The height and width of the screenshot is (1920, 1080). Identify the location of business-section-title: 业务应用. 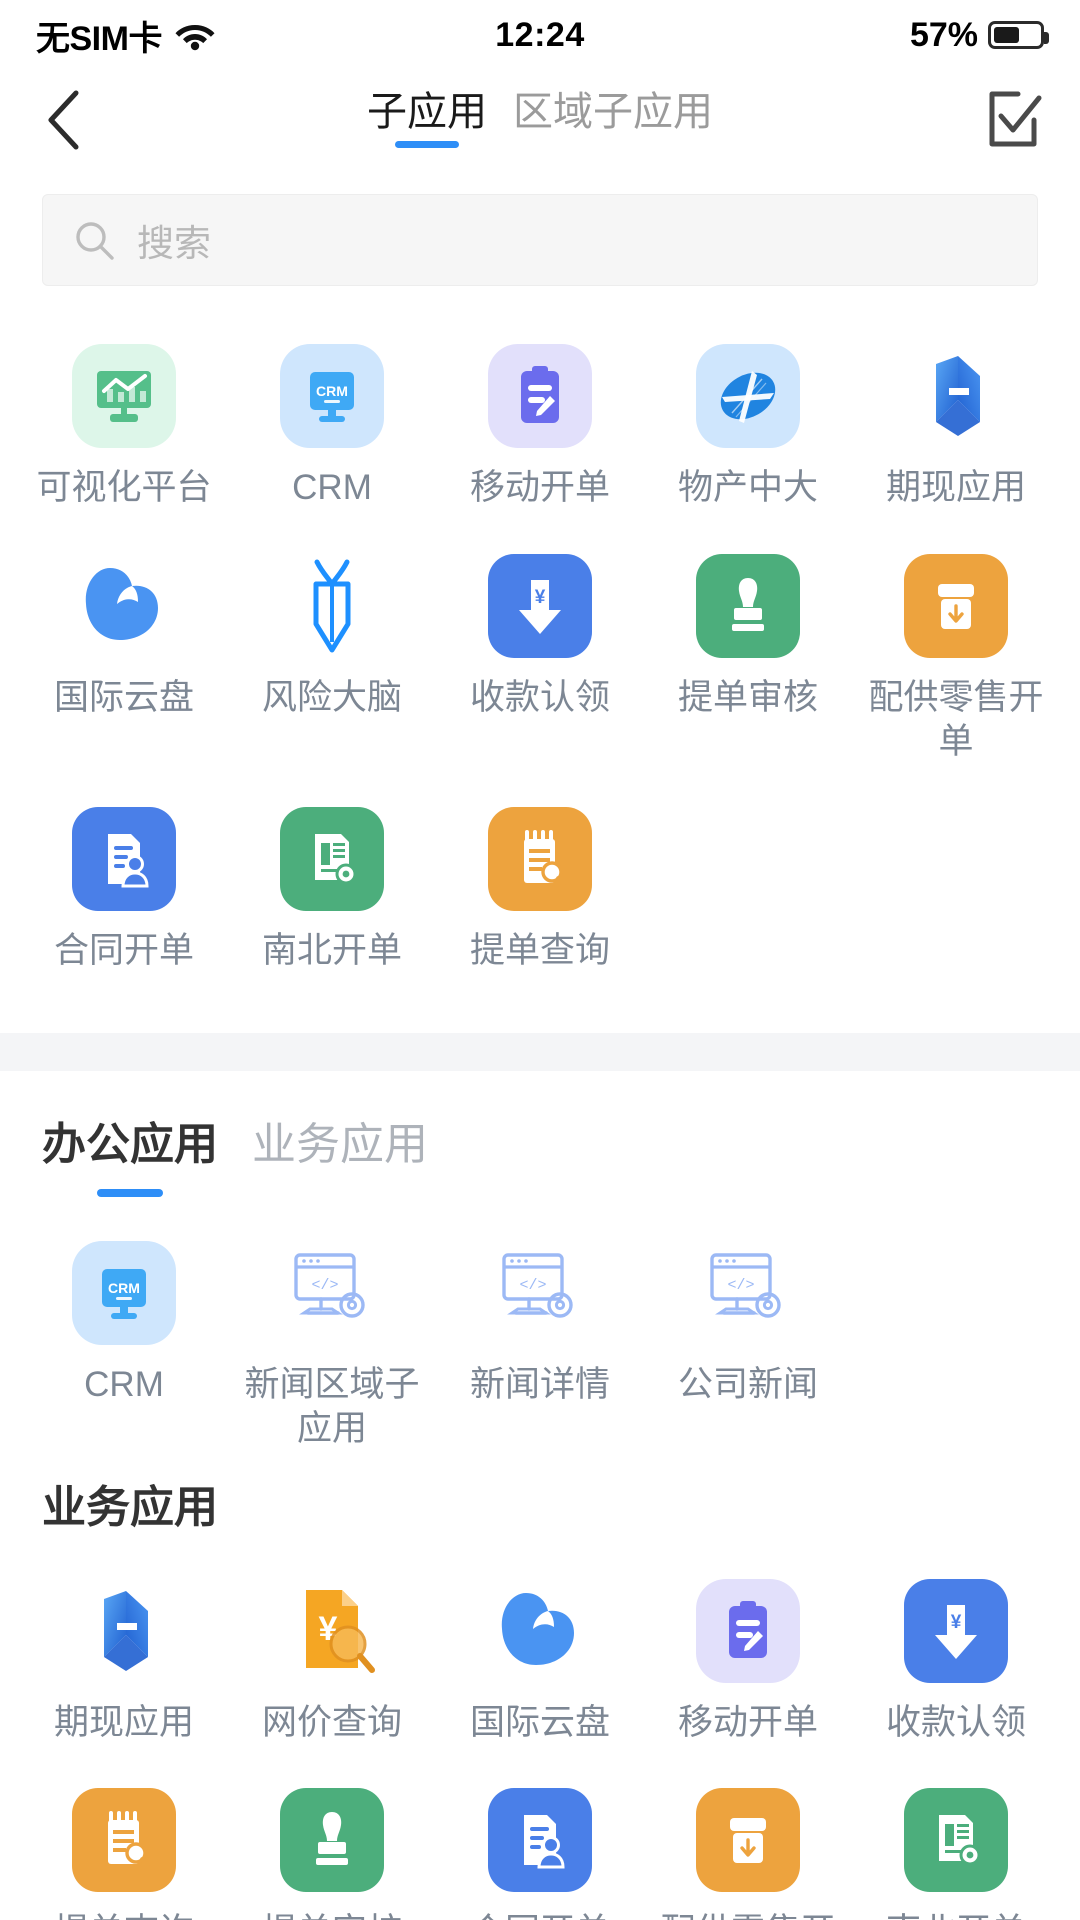
(130, 1507).